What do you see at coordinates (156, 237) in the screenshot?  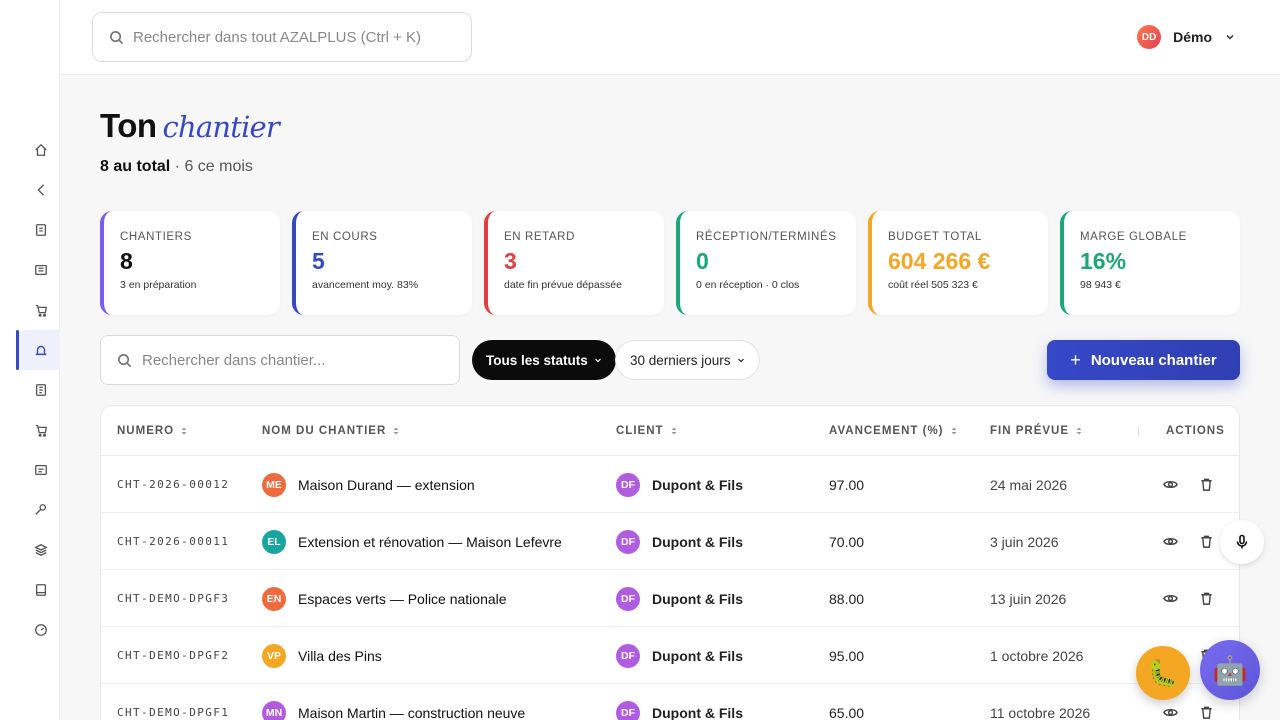 I see `stat-label: CHANTIERS` at bounding box center [156, 237].